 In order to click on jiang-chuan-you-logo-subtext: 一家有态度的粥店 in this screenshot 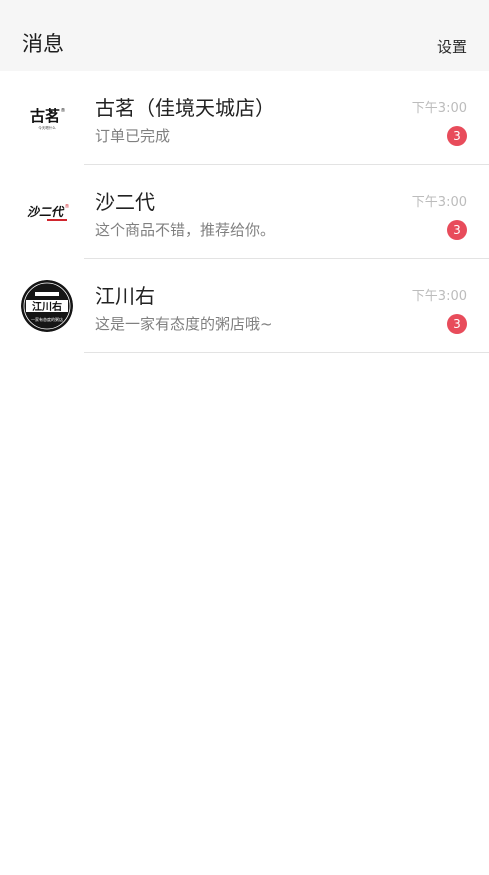, I will do `click(47, 319)`.